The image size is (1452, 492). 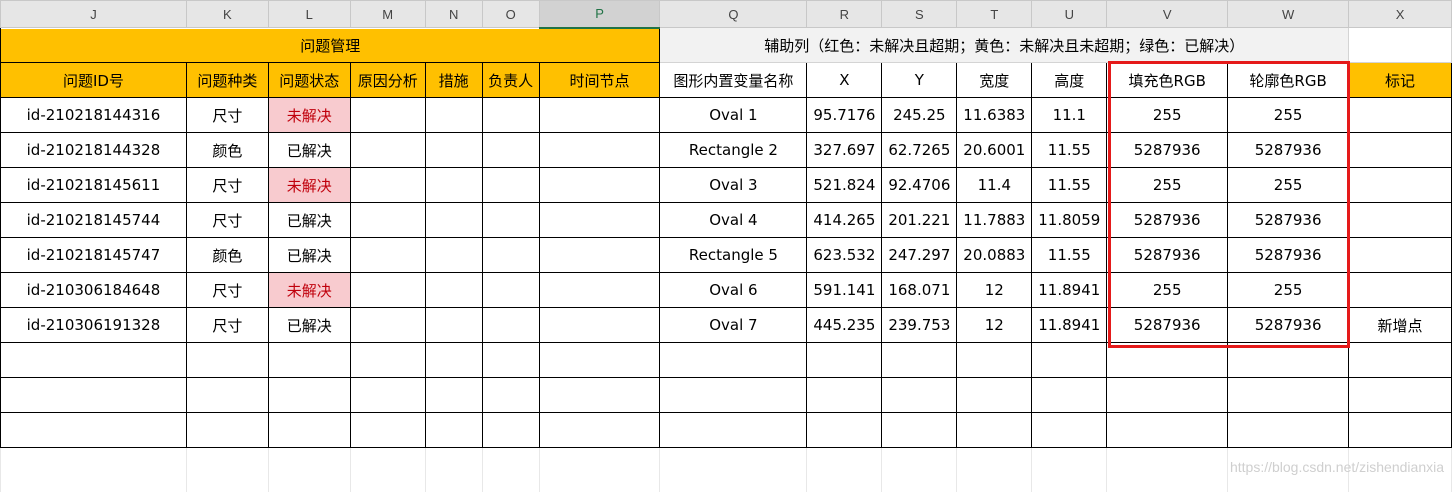 What do you see at coordinates (994, 115) in the screenshot?
I see `width-cell: 11.6383` at bounding box center [994, 115].